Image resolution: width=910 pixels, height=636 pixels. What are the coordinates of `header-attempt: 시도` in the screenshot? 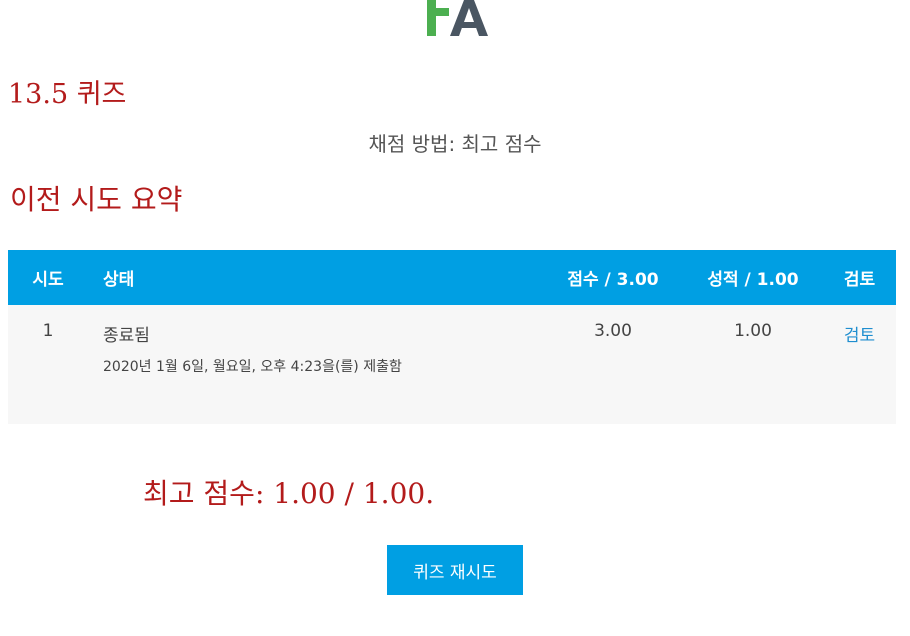 It's located at (48, 277).